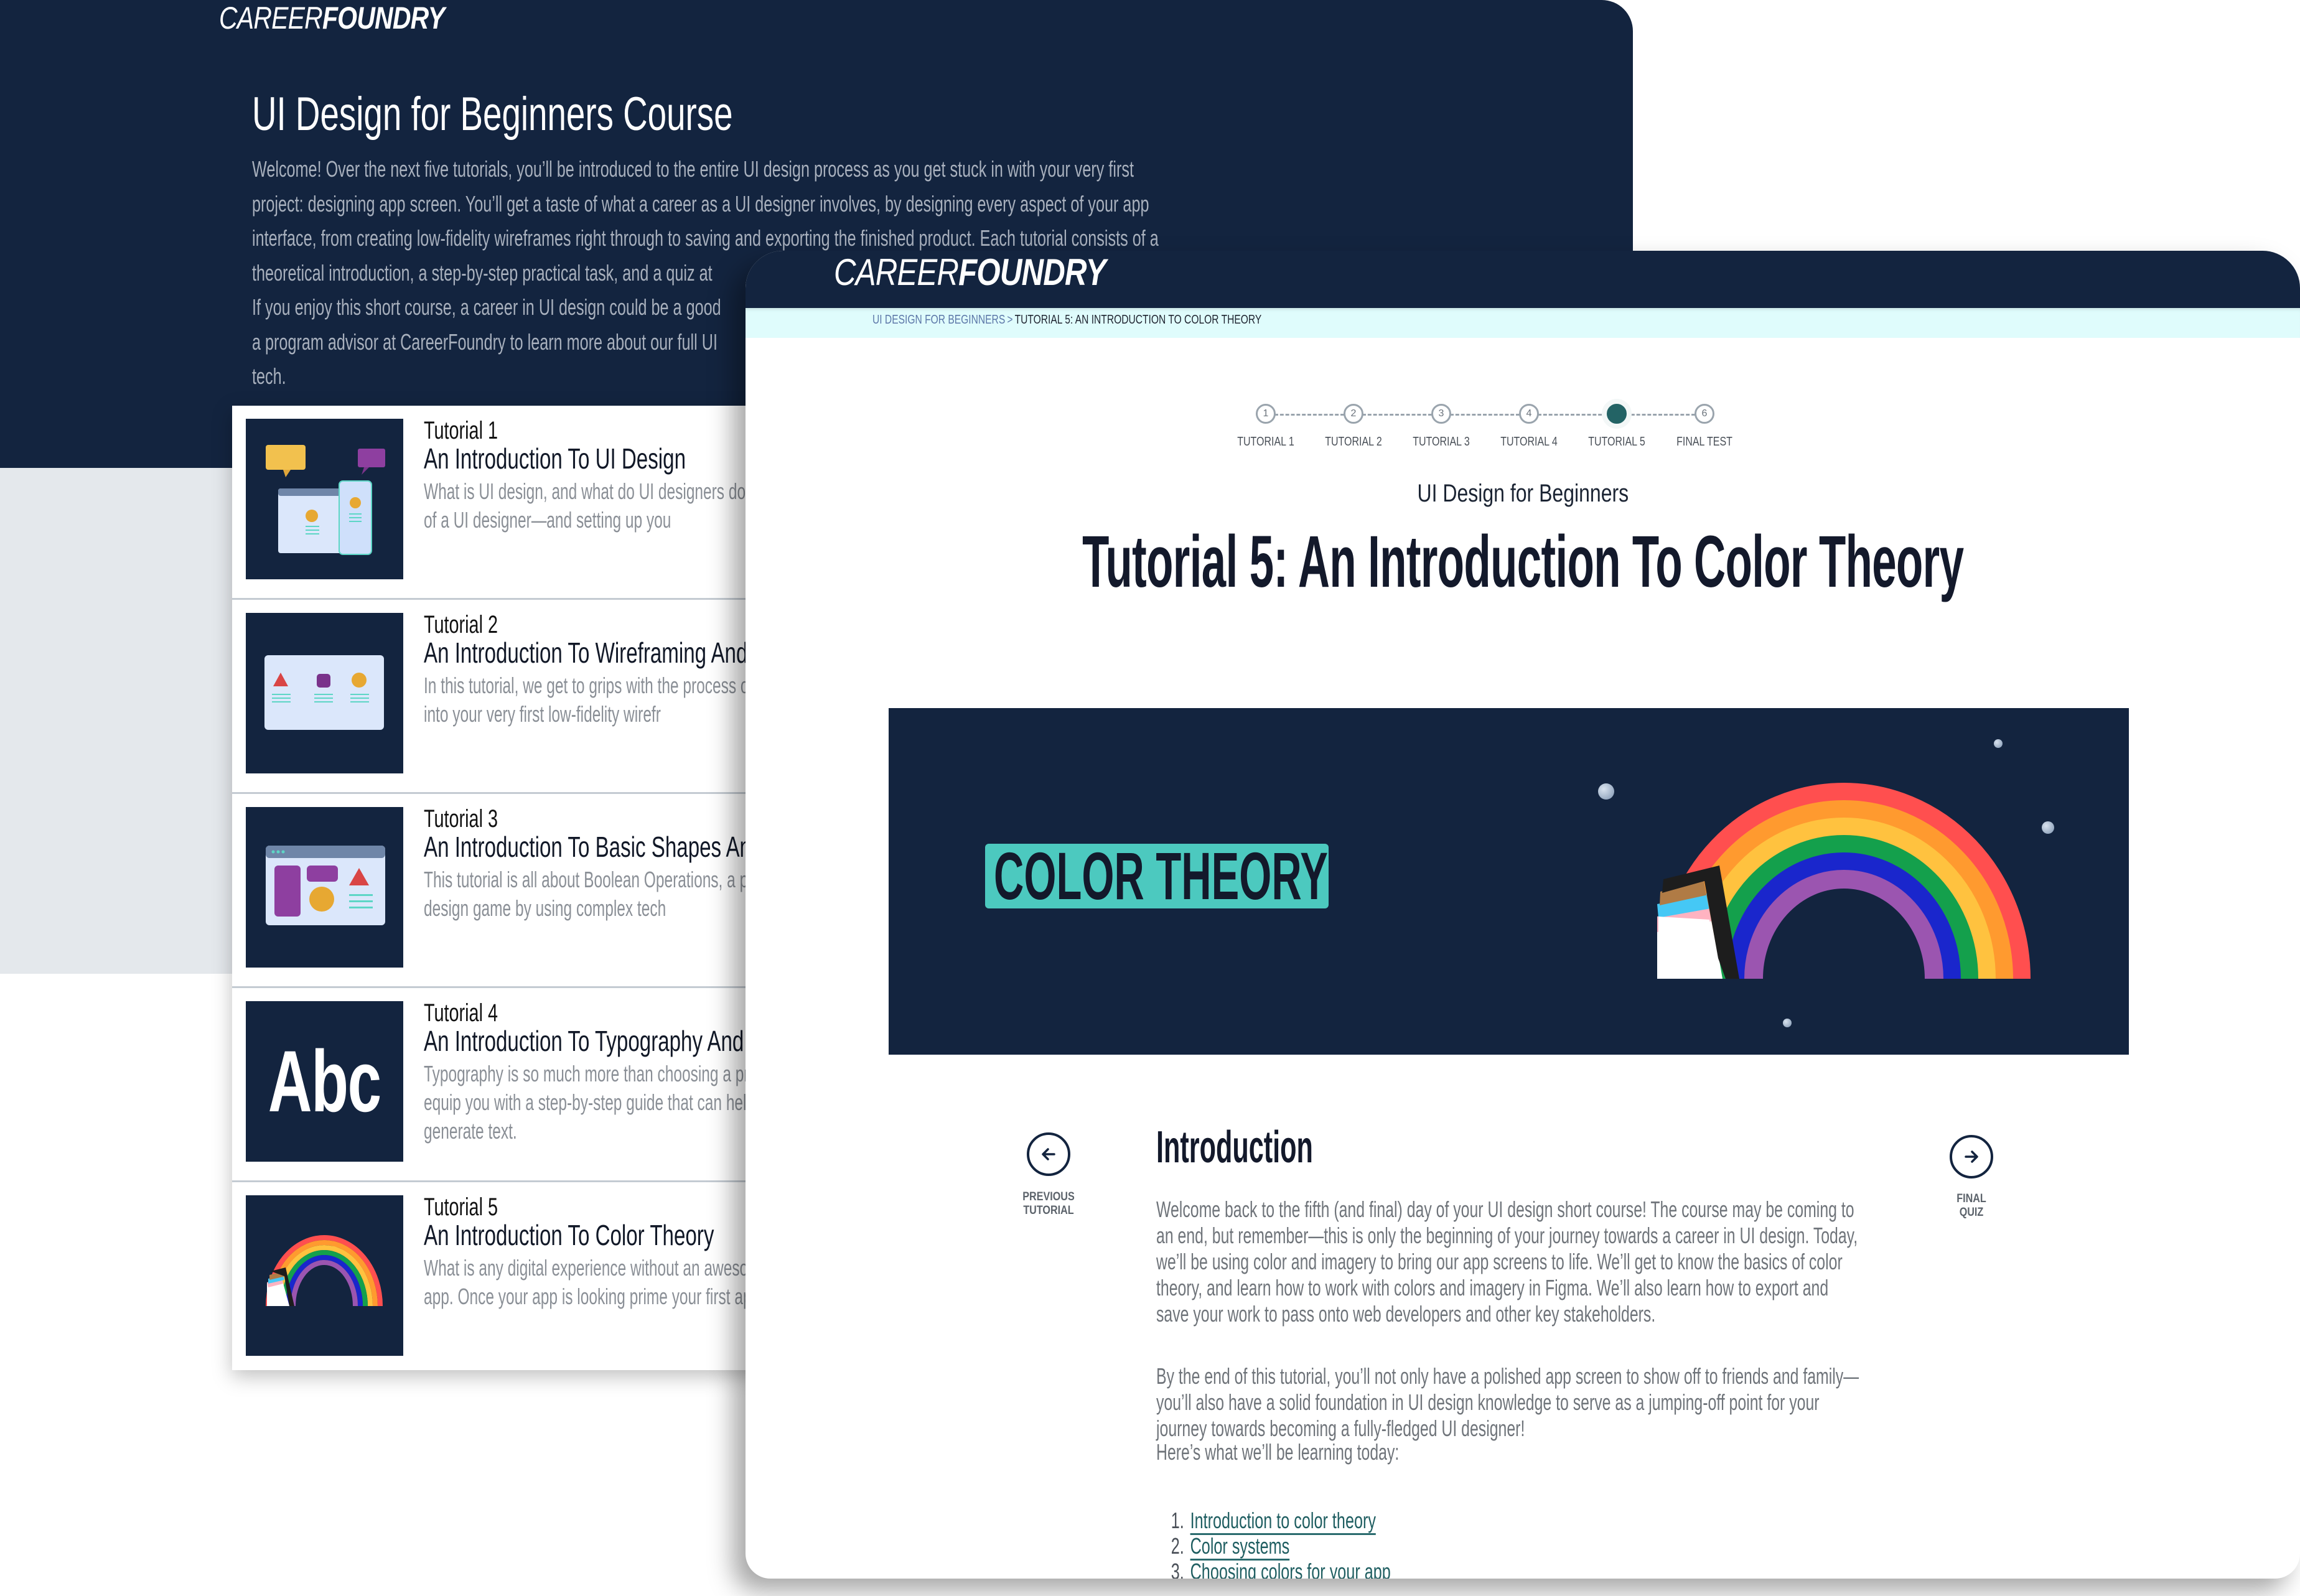  Describe the element at coordinates (606, 847) in the screenshot. I see `tutorial-title: An Introduction To Basic Shapes And Di` at that location.